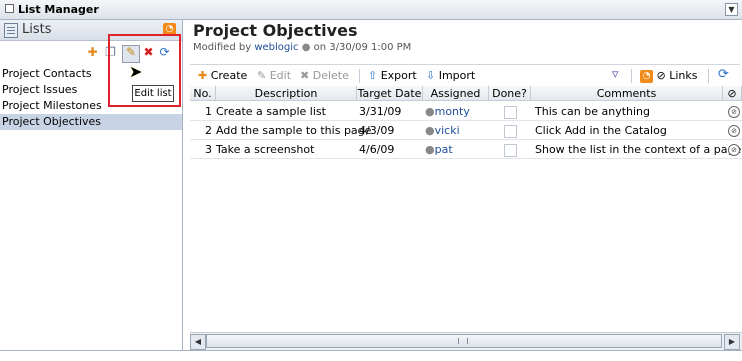 The width and height of the screenshot is (742, 361). What do you see at coordinates (447, 130) in the screenshot?
I see `assigned-link: vicki` at bounding box center [447, 130].